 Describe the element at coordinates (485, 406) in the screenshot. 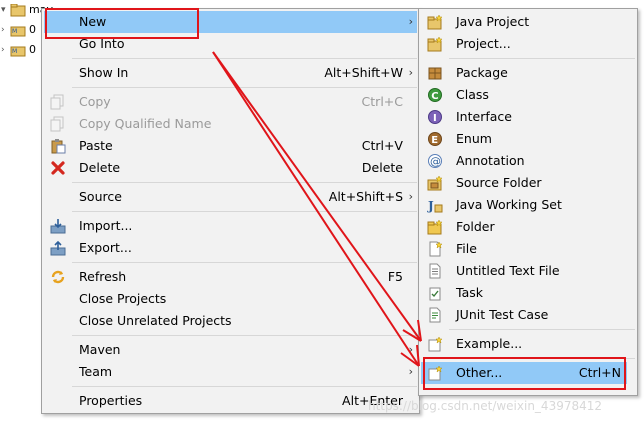

I see `watermark: https://blog.csdn.net/weixin_43978412` at that location.